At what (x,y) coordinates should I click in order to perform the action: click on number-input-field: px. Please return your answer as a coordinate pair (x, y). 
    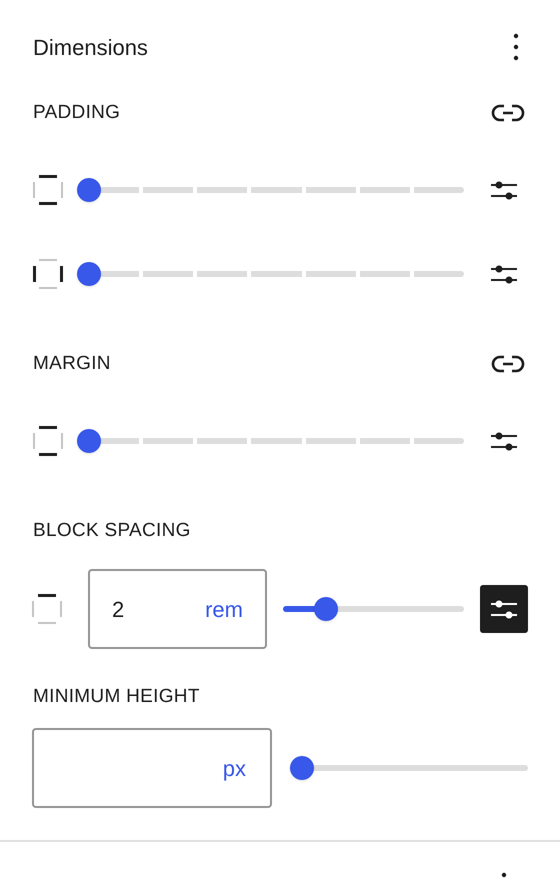
    Looking at the image, I should click on (152, 768).